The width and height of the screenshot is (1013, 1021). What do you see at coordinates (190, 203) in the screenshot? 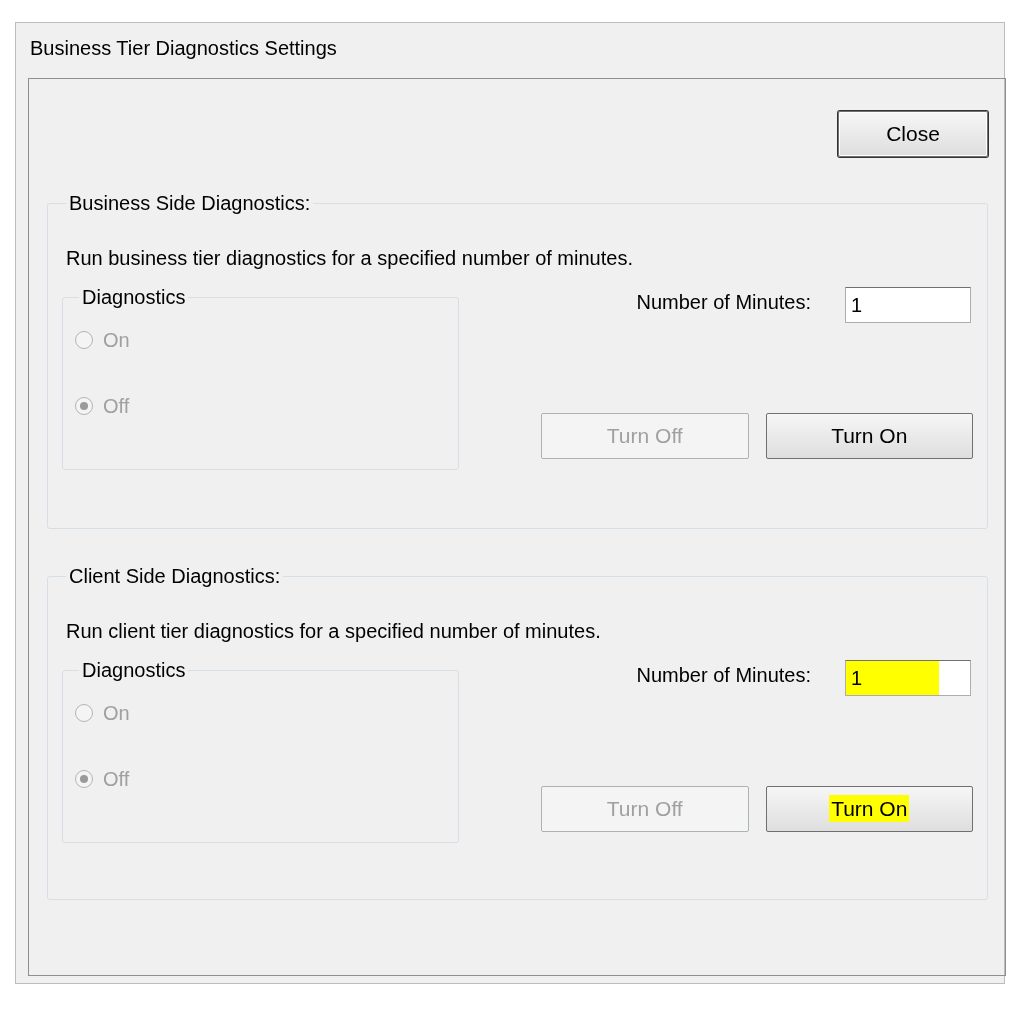
I see `group-title: Business Side Diagnostics:` at bounding box center [190, 203].